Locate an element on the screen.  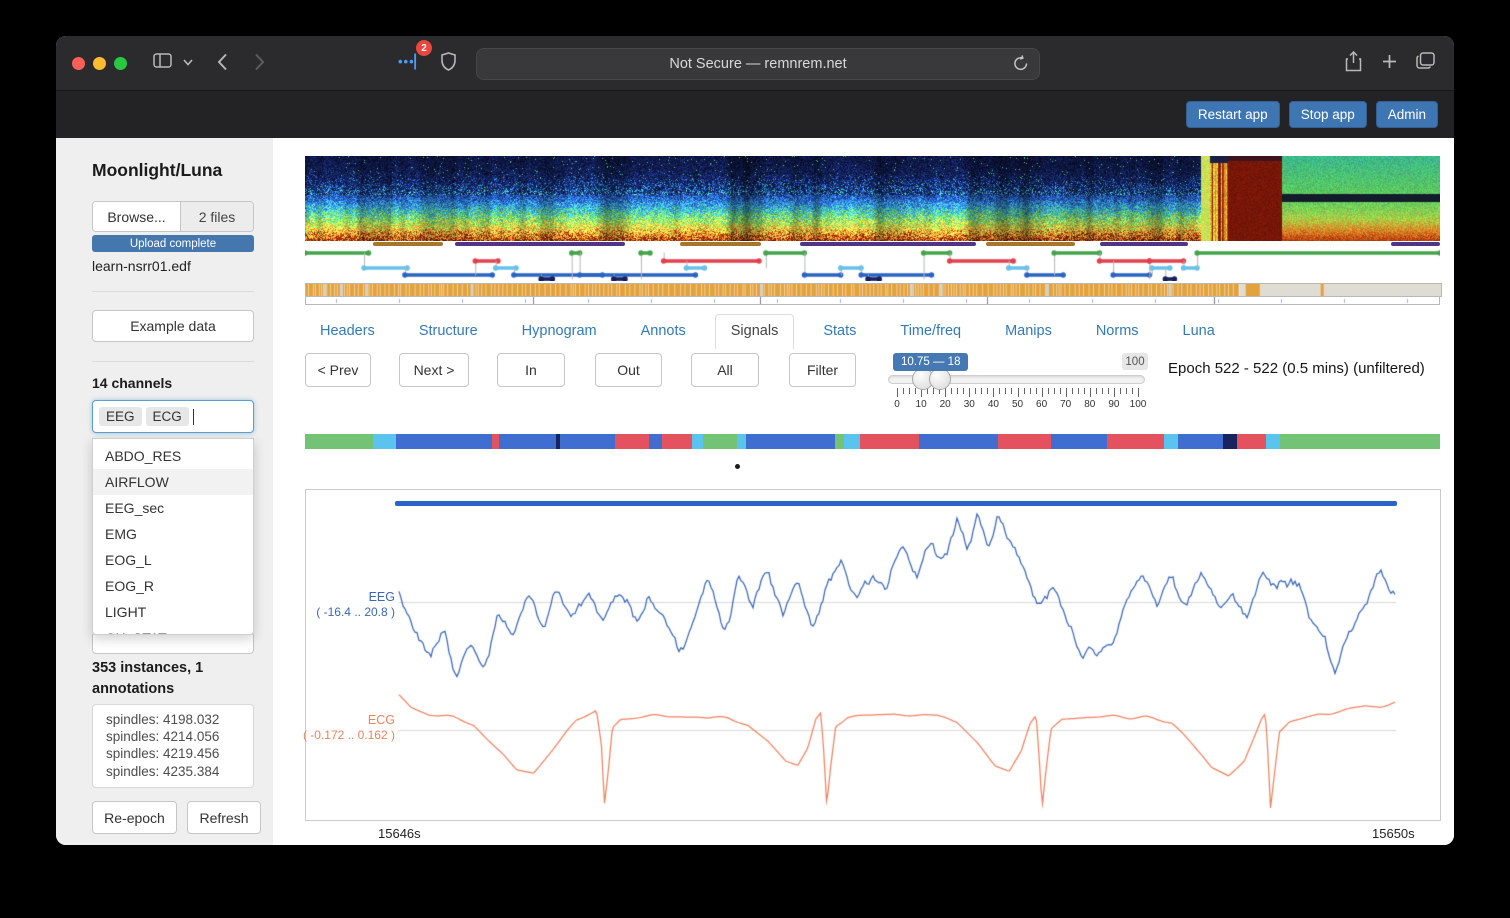
tab-stats: Stats is located at coordinates (839, 331).